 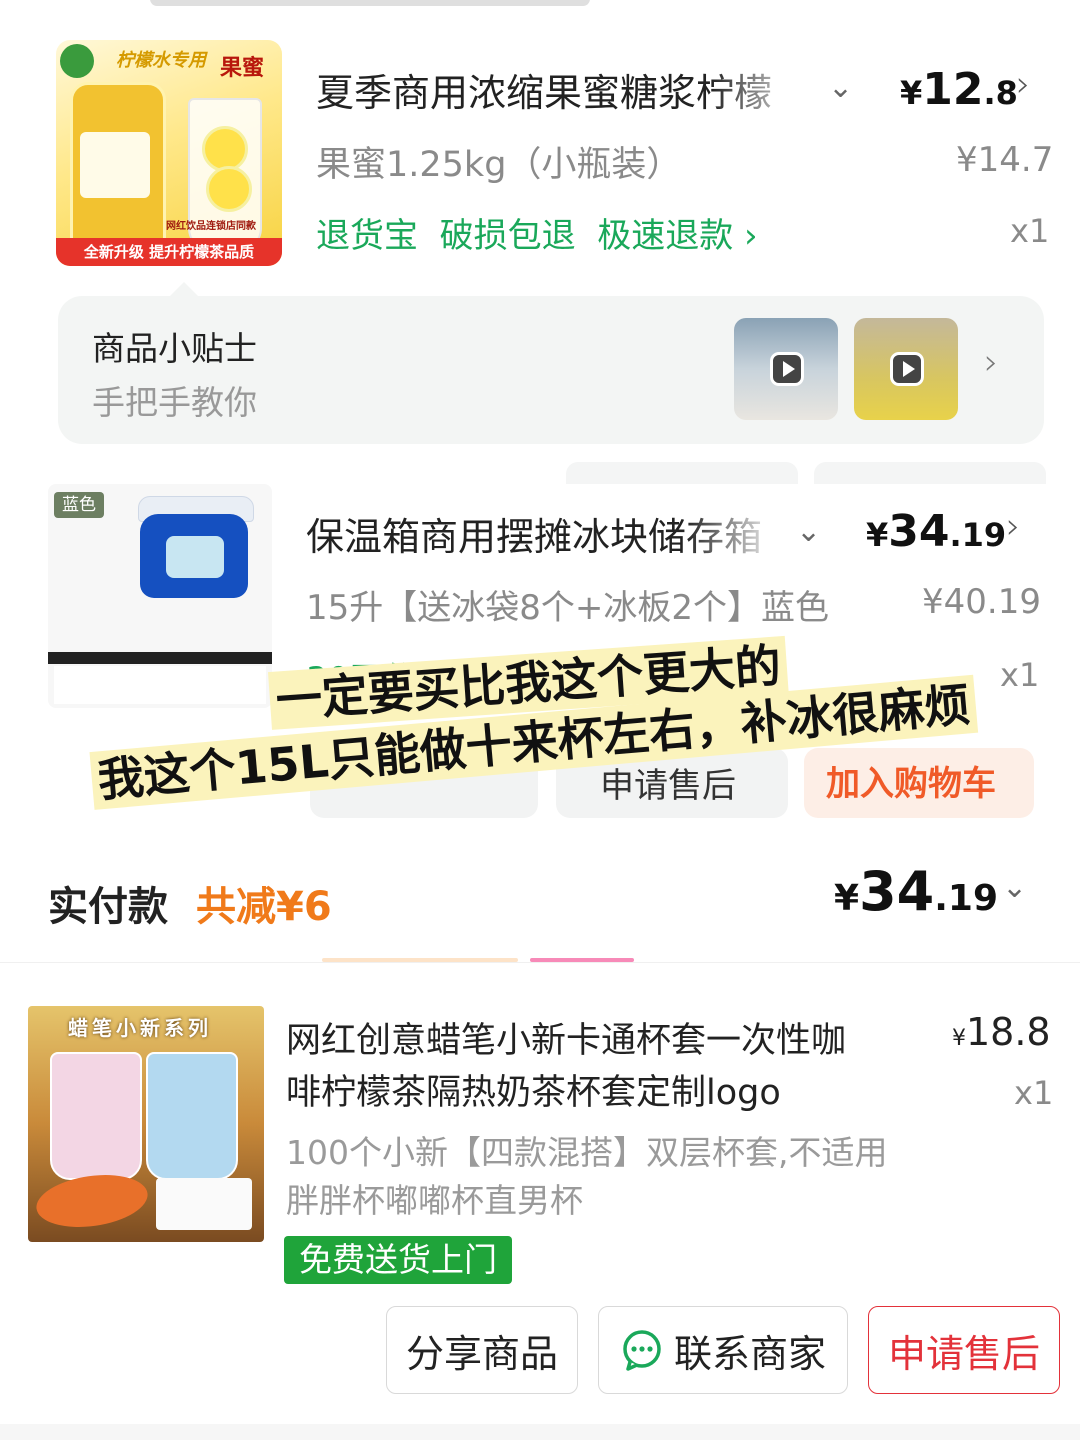 What do you see at coordinates (264, 907) in the screenshot?
I see `discount-text: 共减¥6` at bounding box center [264, 907].